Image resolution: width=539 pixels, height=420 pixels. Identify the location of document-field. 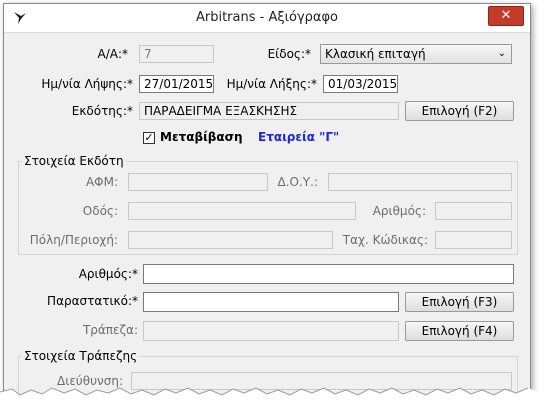
(271, 302).